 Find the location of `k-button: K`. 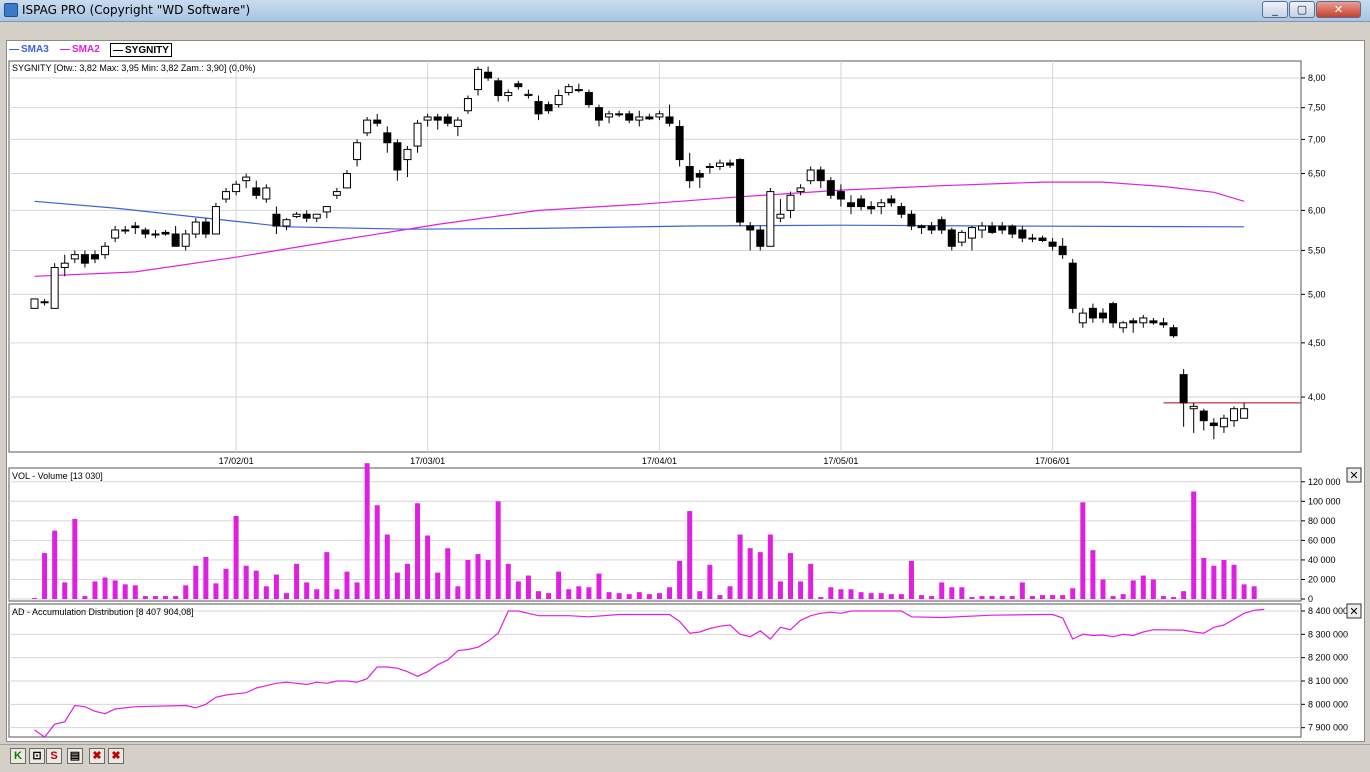

k-button: K is located at coordinates (18, 756).